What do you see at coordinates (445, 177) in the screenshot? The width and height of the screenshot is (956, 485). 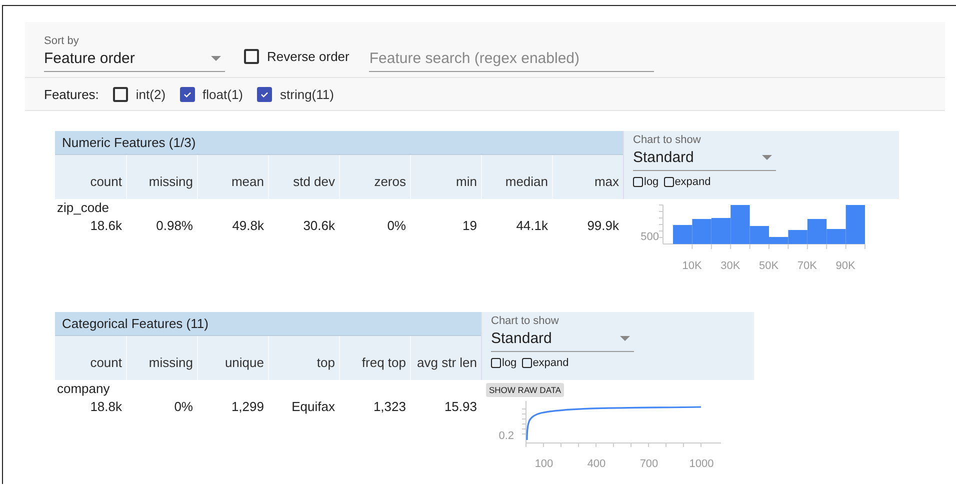 I see `column-header: min` at bounding box center [445, 177].